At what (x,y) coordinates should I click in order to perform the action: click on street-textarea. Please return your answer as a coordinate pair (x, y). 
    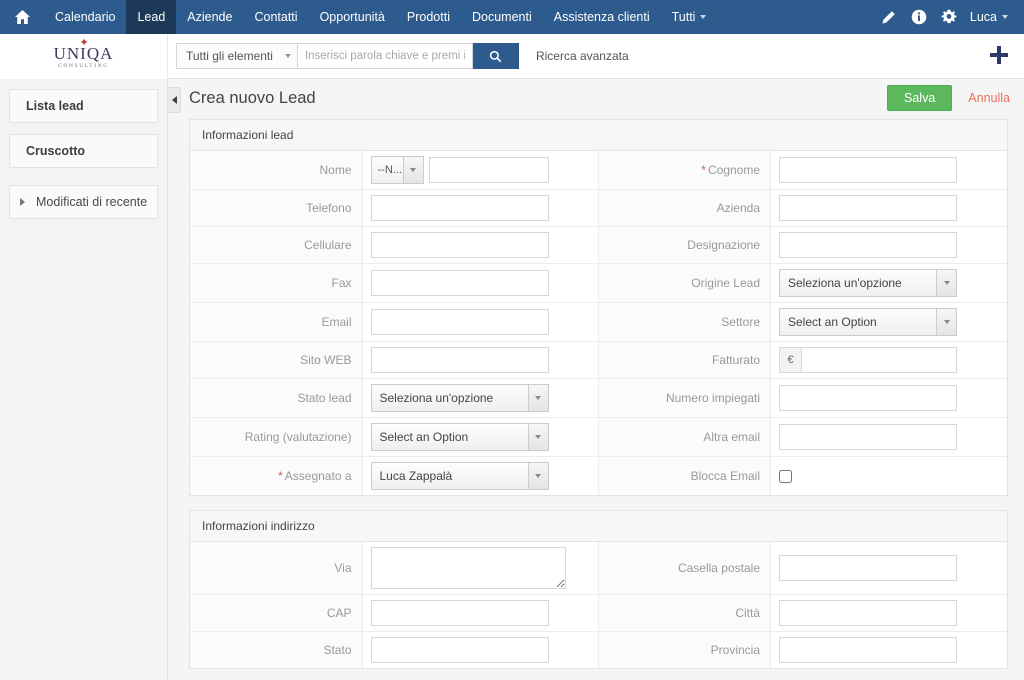
    Looking at the image, I should click on (468, 568).